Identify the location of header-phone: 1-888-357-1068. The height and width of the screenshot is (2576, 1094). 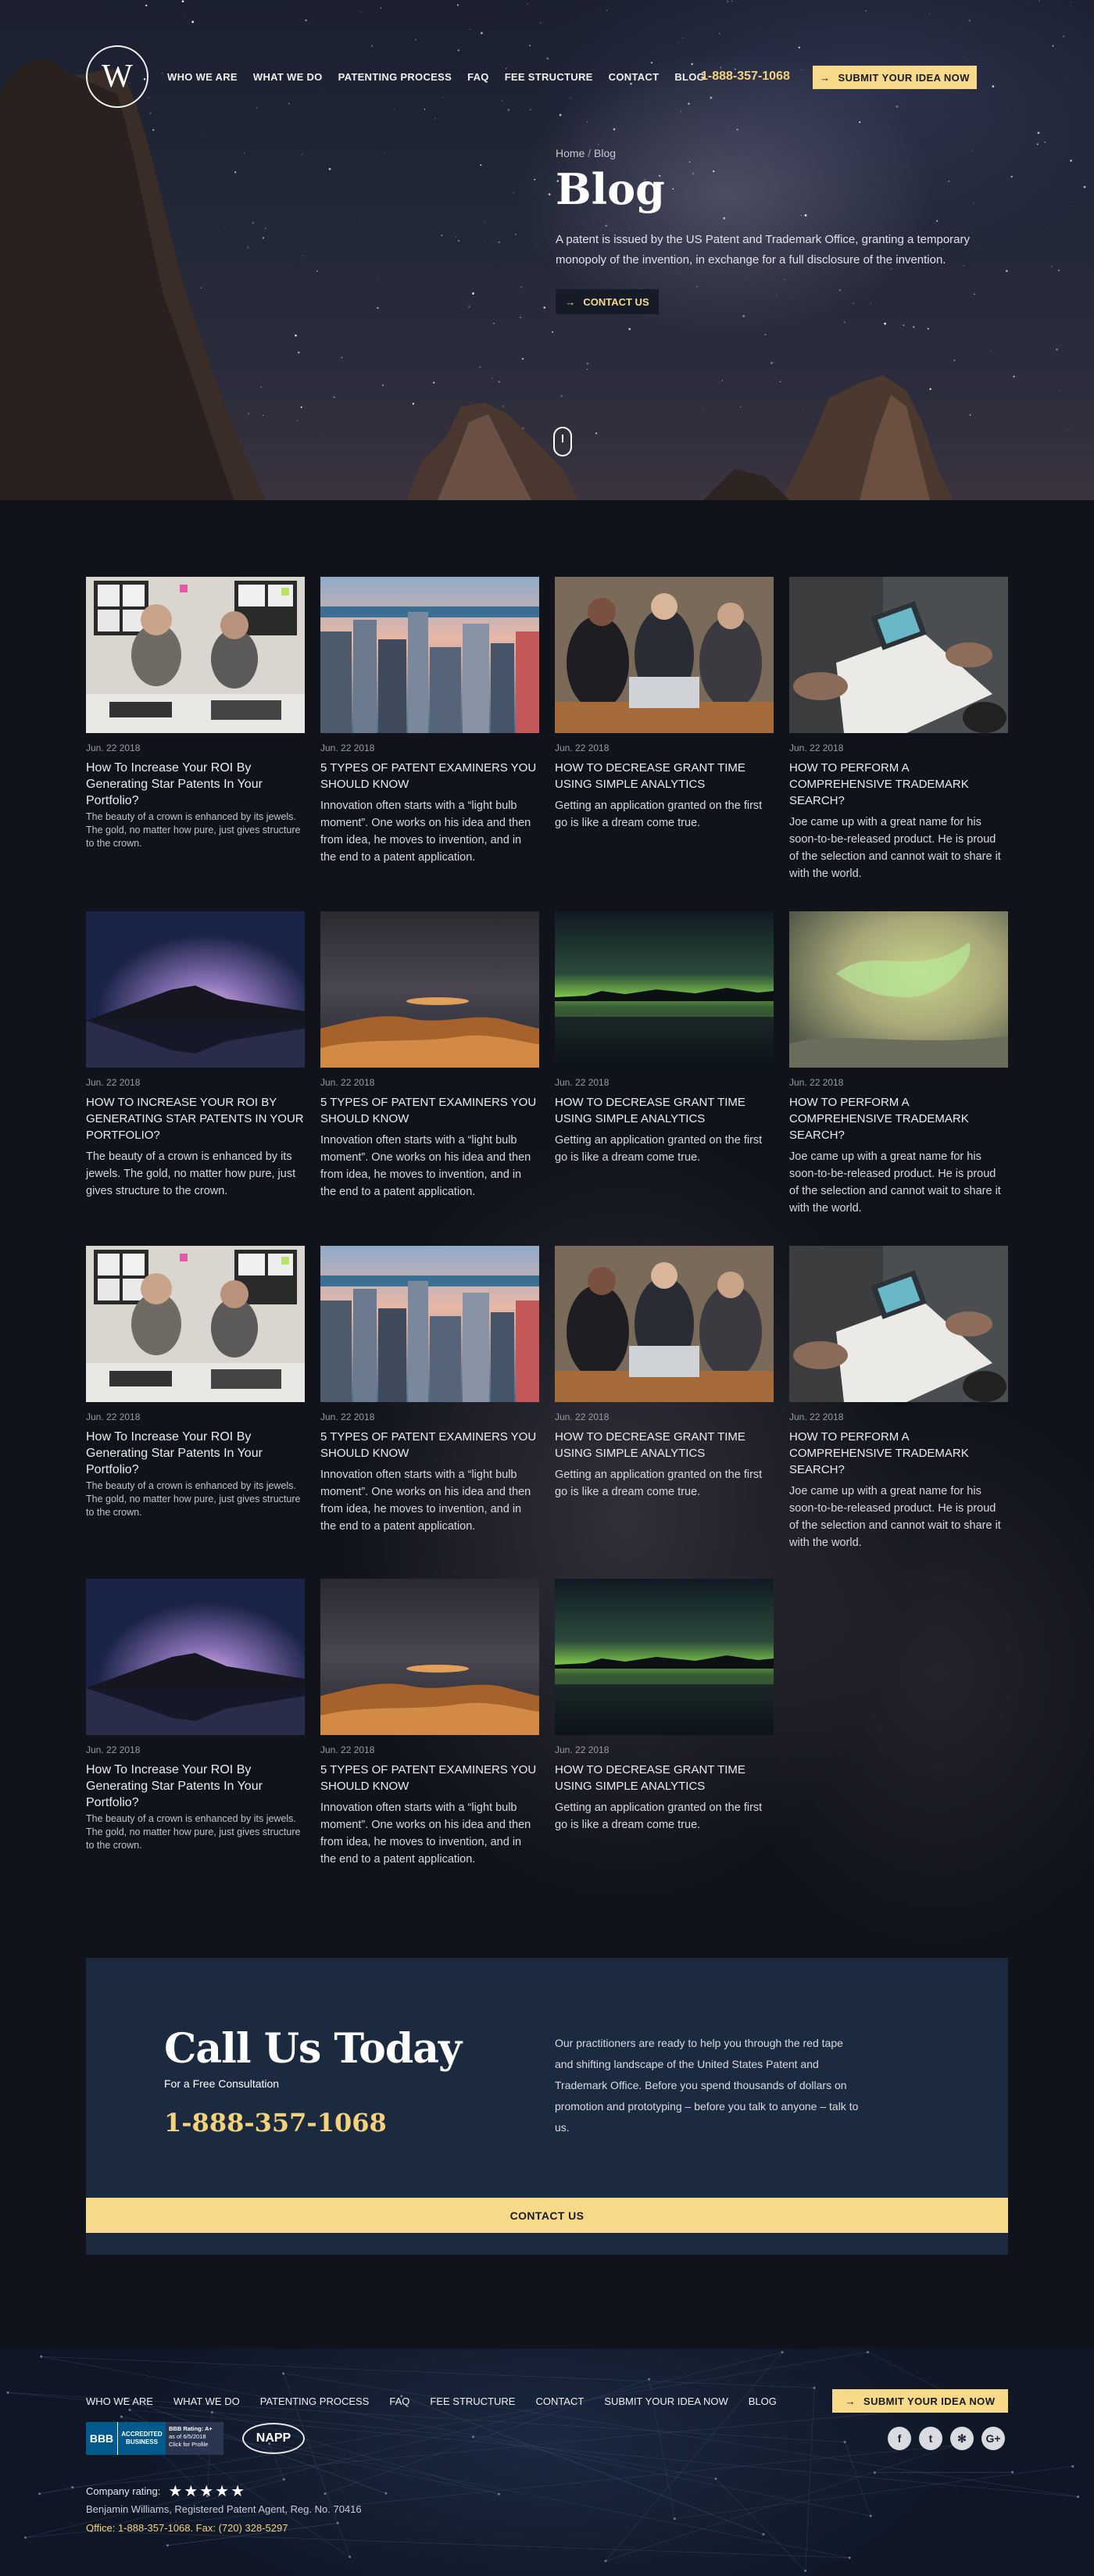
(745, 77).